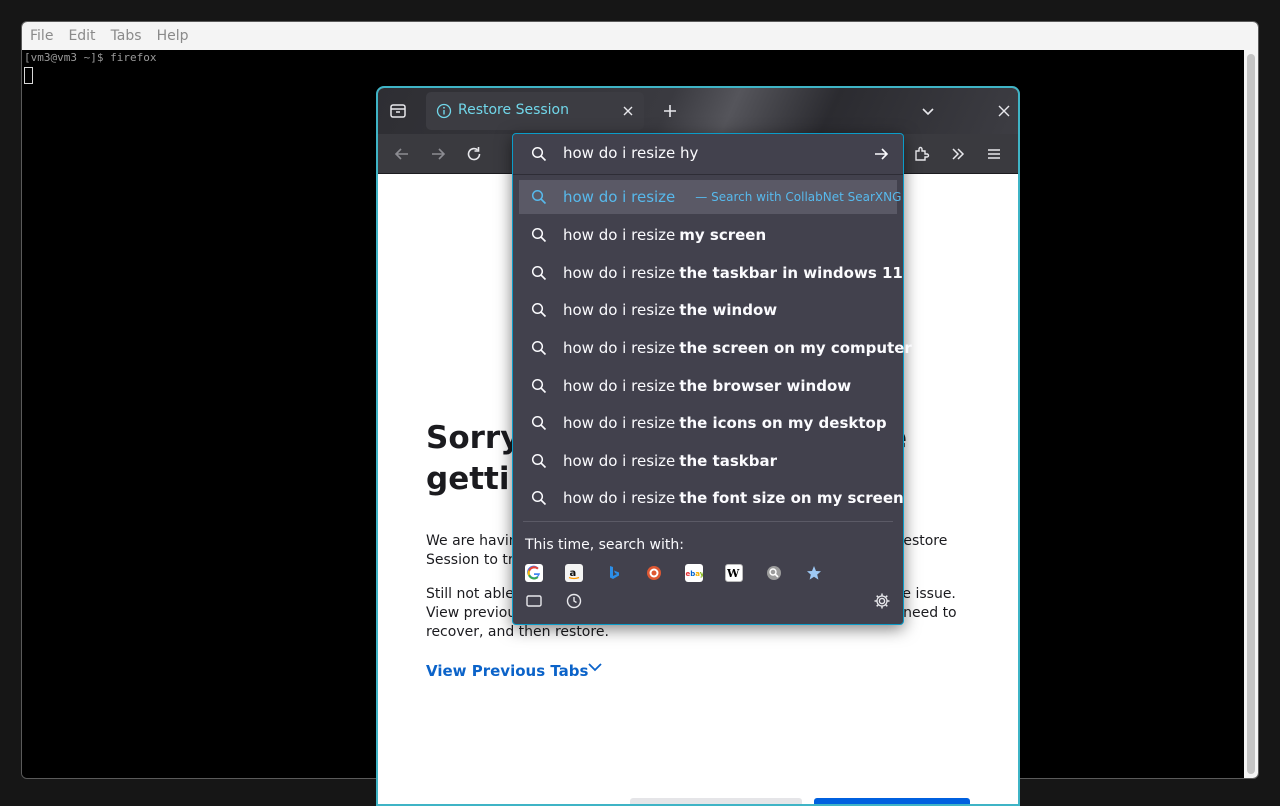 The image size is (1280, 806). What do you see at coordinates (574, 573) in the screenshot?
I see `amazon-icon: a` at bounding box center [574, 573].